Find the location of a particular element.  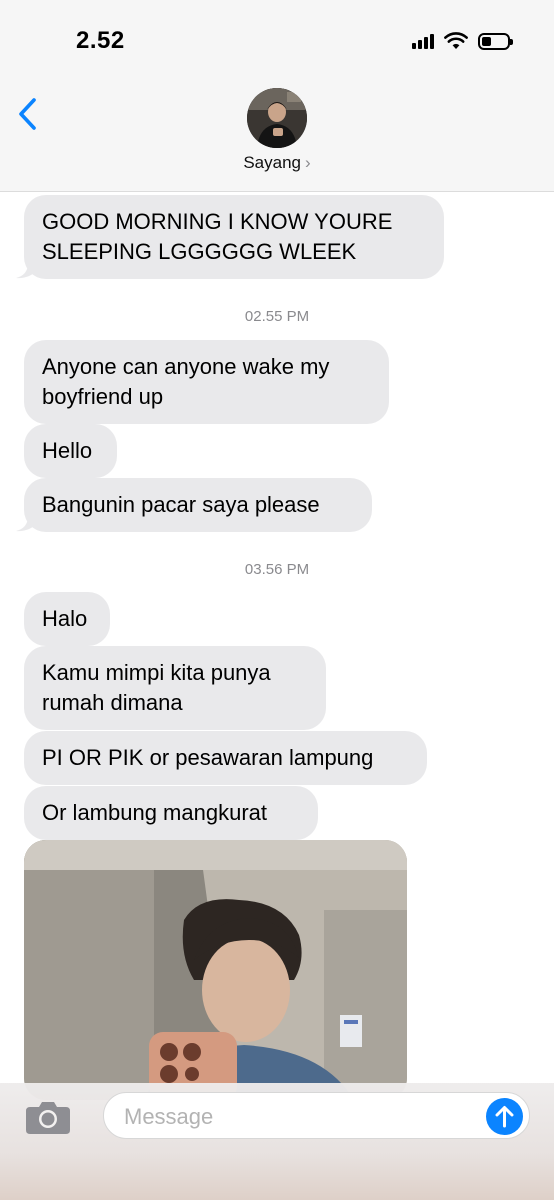

arrow-up-icon is located at coordinates (504, 1117).